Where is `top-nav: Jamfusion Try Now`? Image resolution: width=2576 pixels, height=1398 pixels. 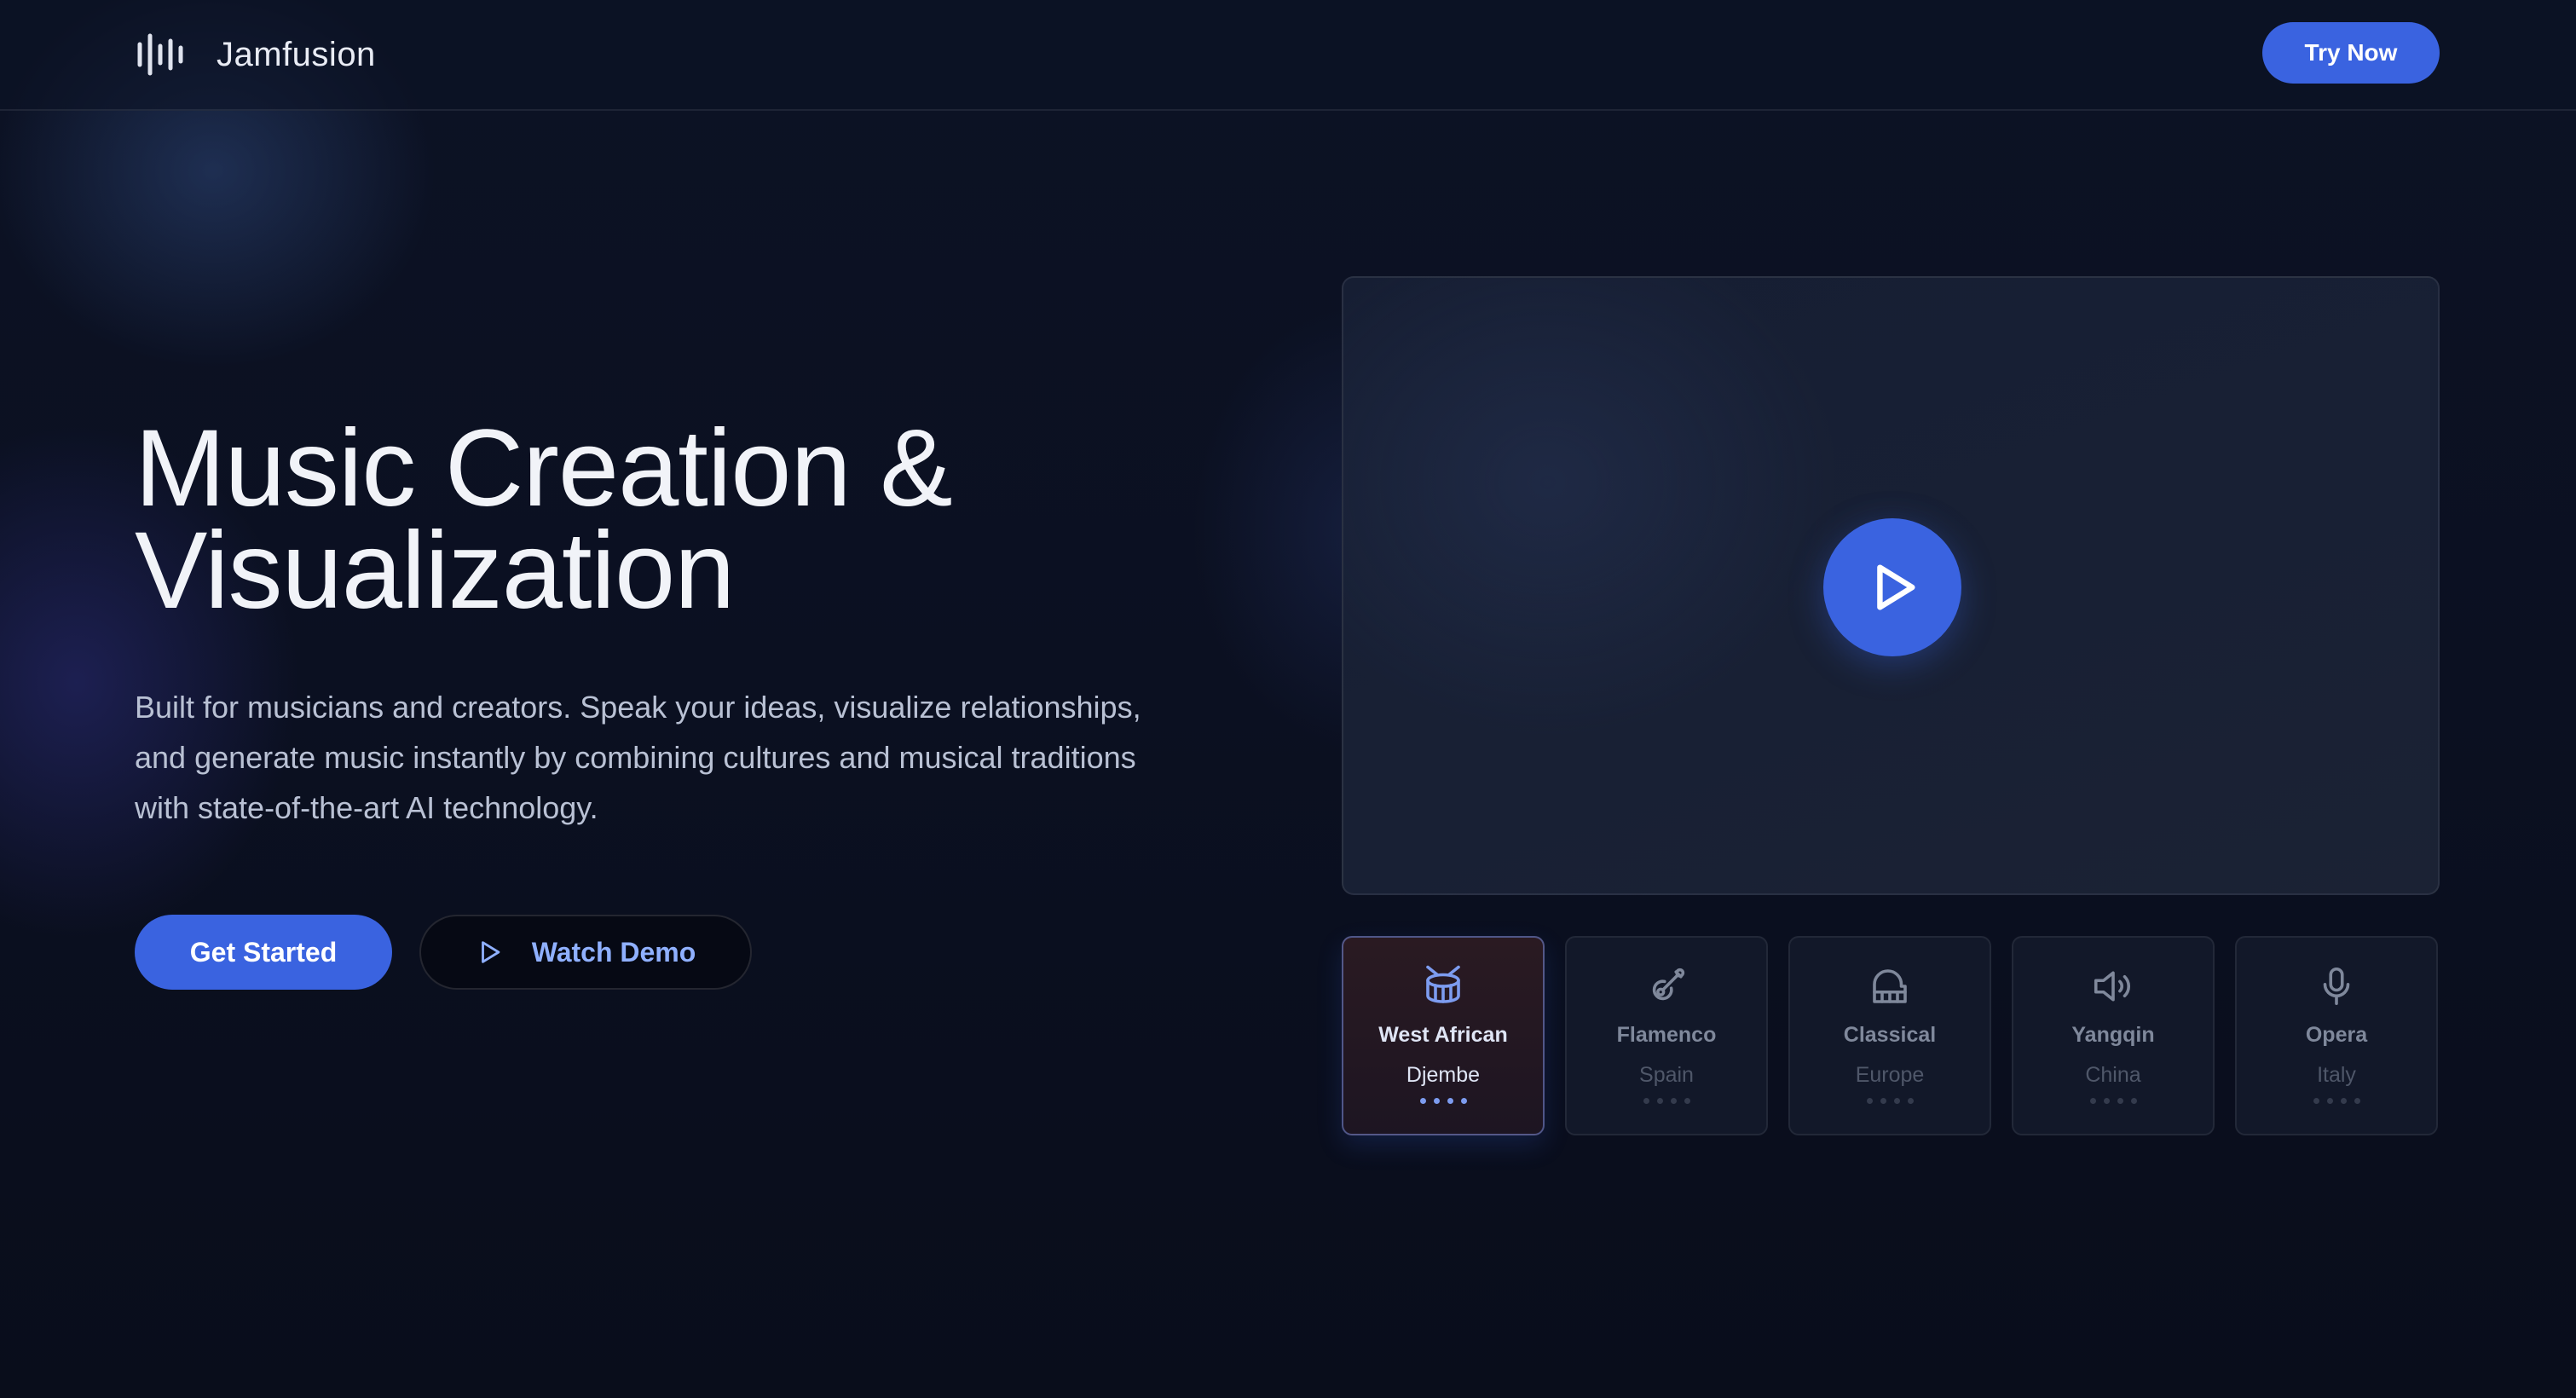
top-nav: Jamfusion Try Now is located at coordinates (1288, 56).